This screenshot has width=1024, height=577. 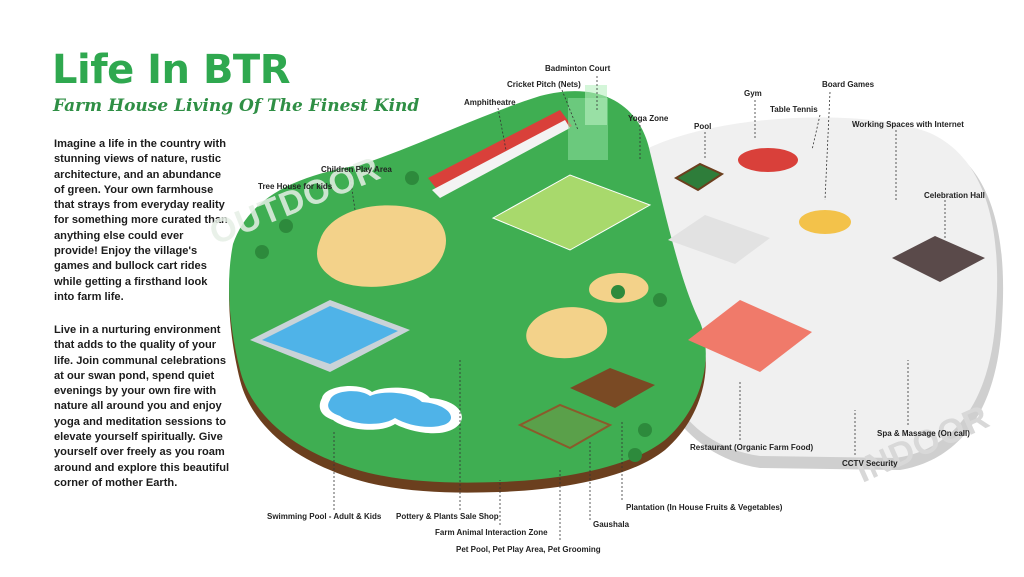 What do you see at coordinates (752, 447) in the screenshot?
I see `label-restaurant: Restaurant (Organic Farm Food)` at bounding box center [752, 447].